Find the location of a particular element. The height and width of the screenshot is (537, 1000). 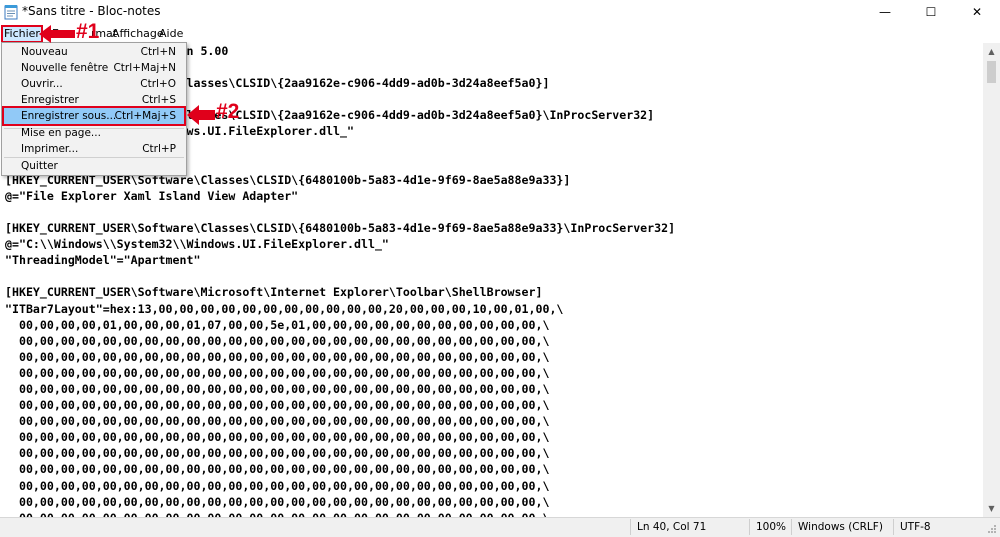

close-button: ✕ is located at coordinates (977, 12).